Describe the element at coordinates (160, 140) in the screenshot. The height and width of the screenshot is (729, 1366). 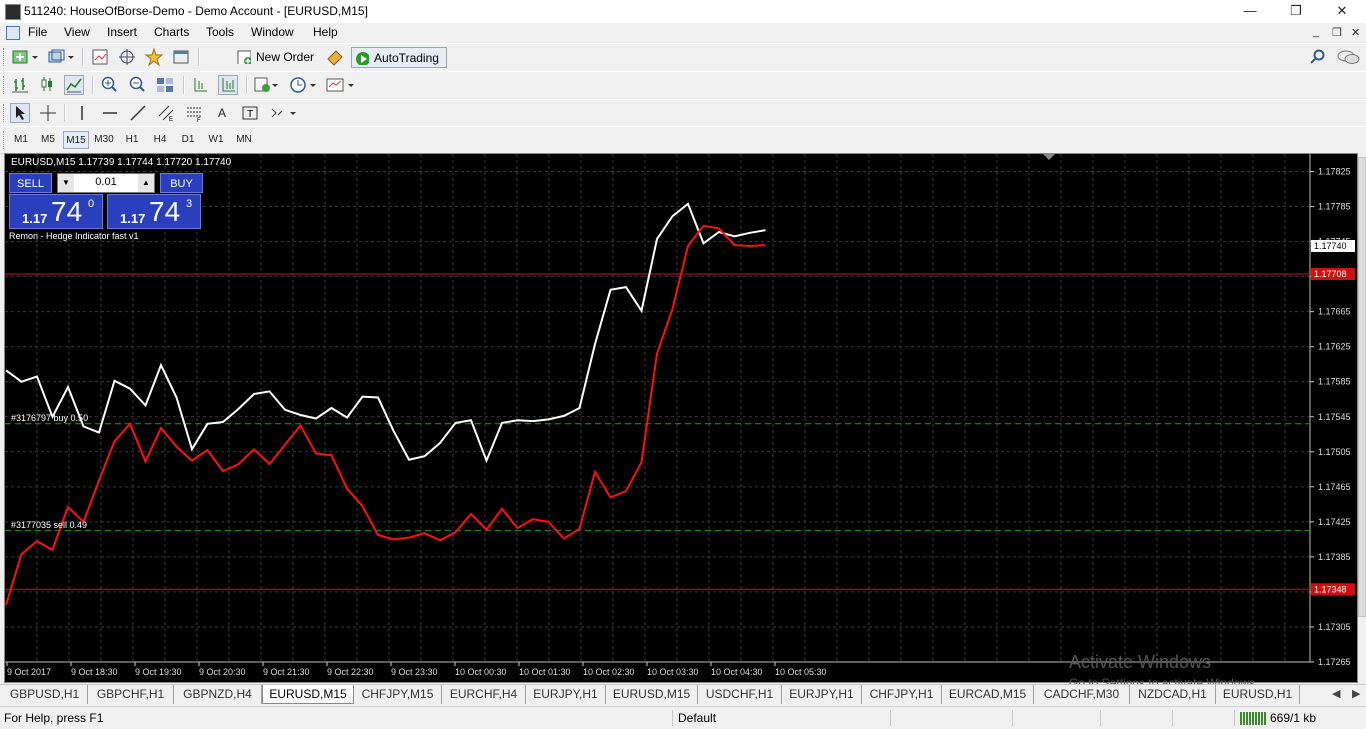
I see `timeframe-h4: H4` at that location.